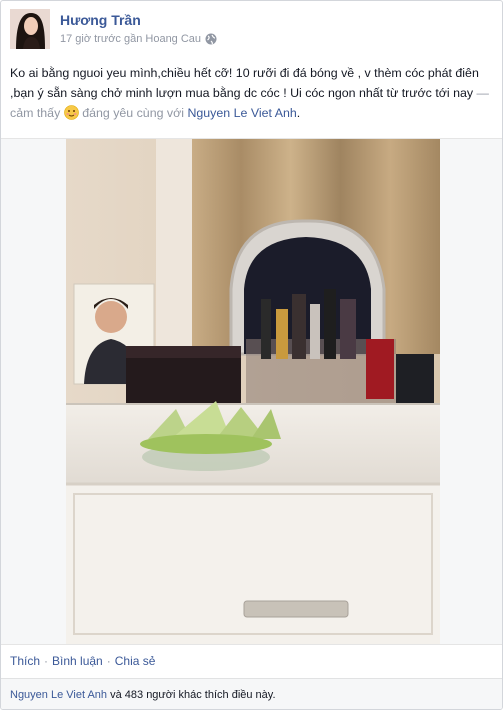  I want to click on globe-icon, so click(211, 39).